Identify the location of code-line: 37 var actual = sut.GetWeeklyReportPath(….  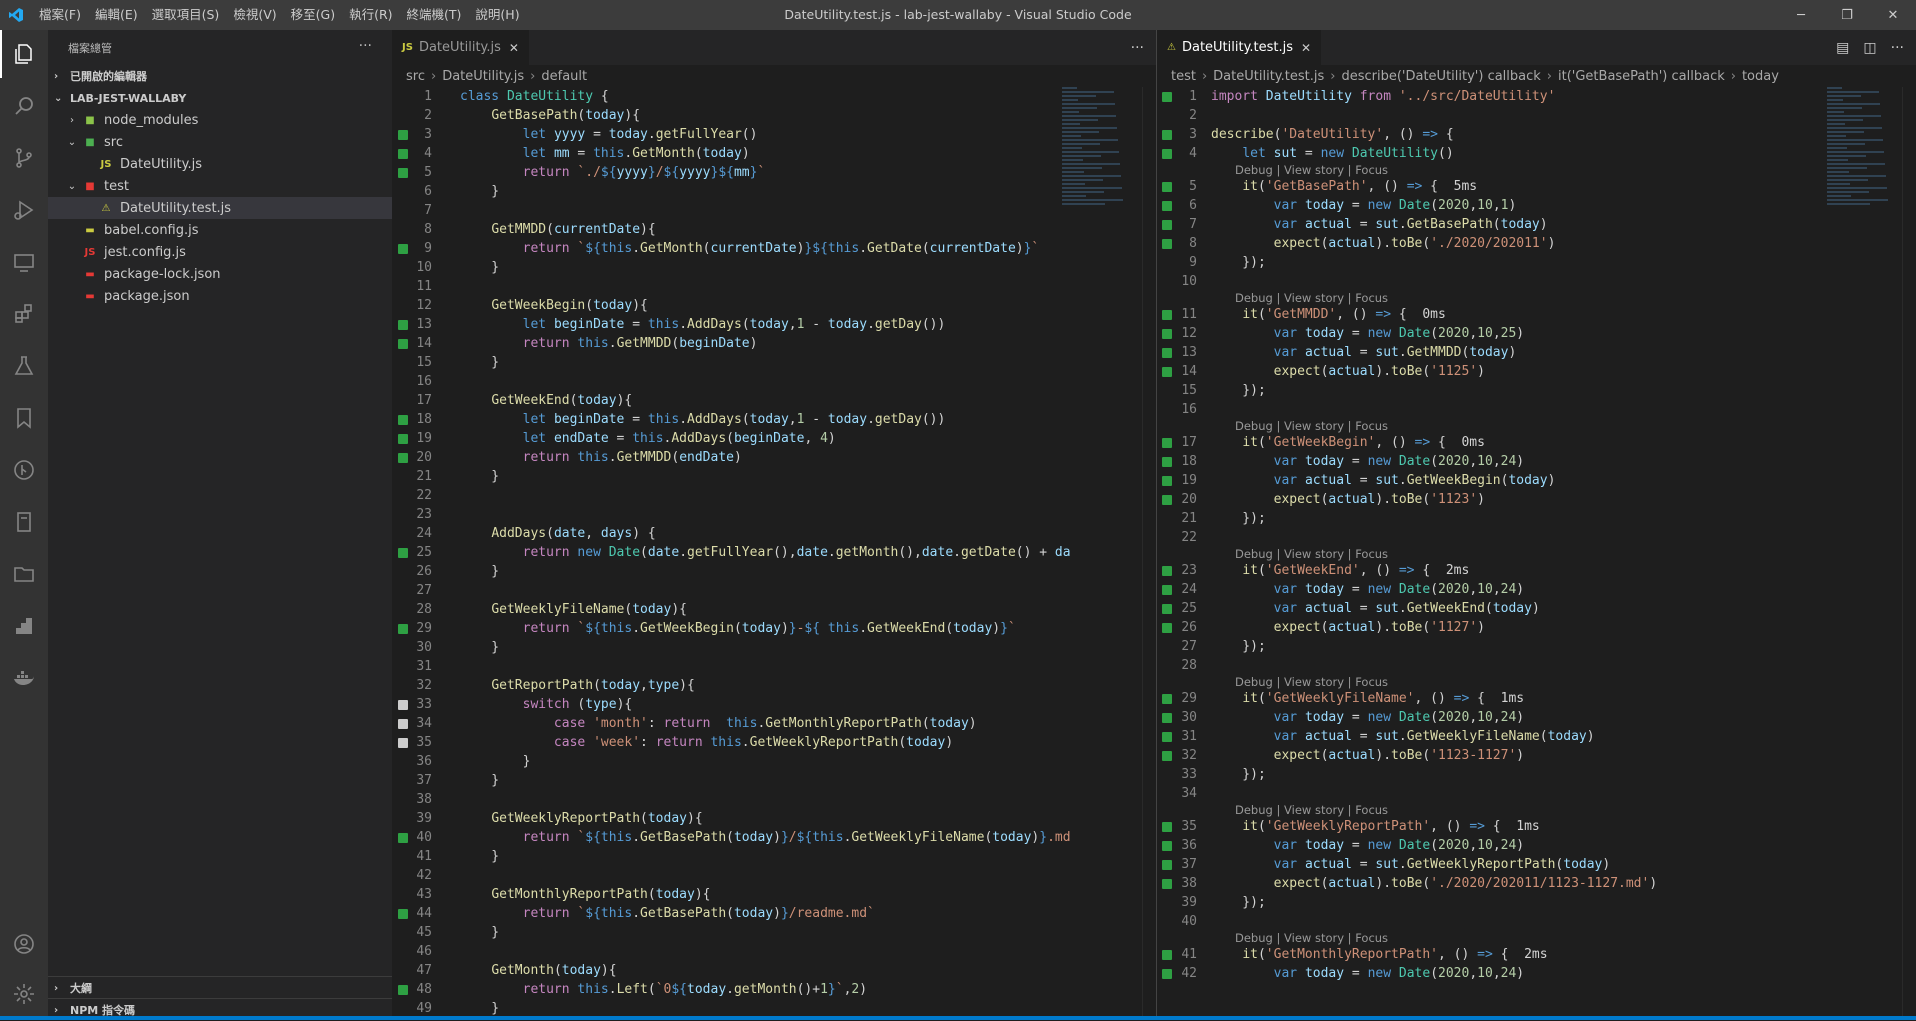
(1536, 864).